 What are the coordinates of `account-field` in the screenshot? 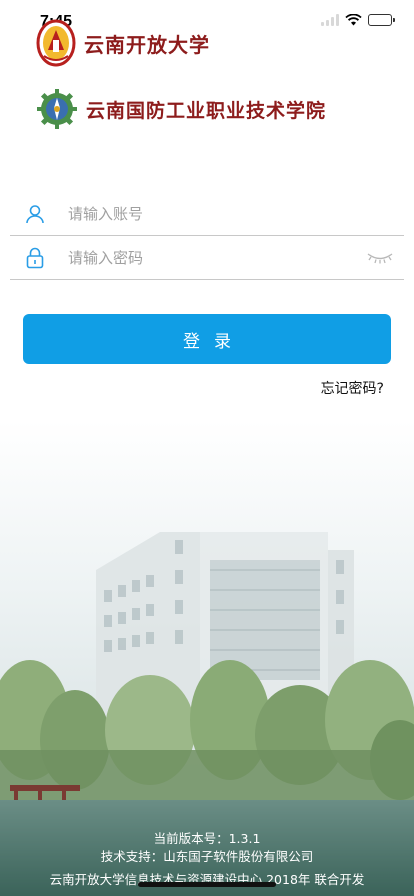 It's located at (207, 214).